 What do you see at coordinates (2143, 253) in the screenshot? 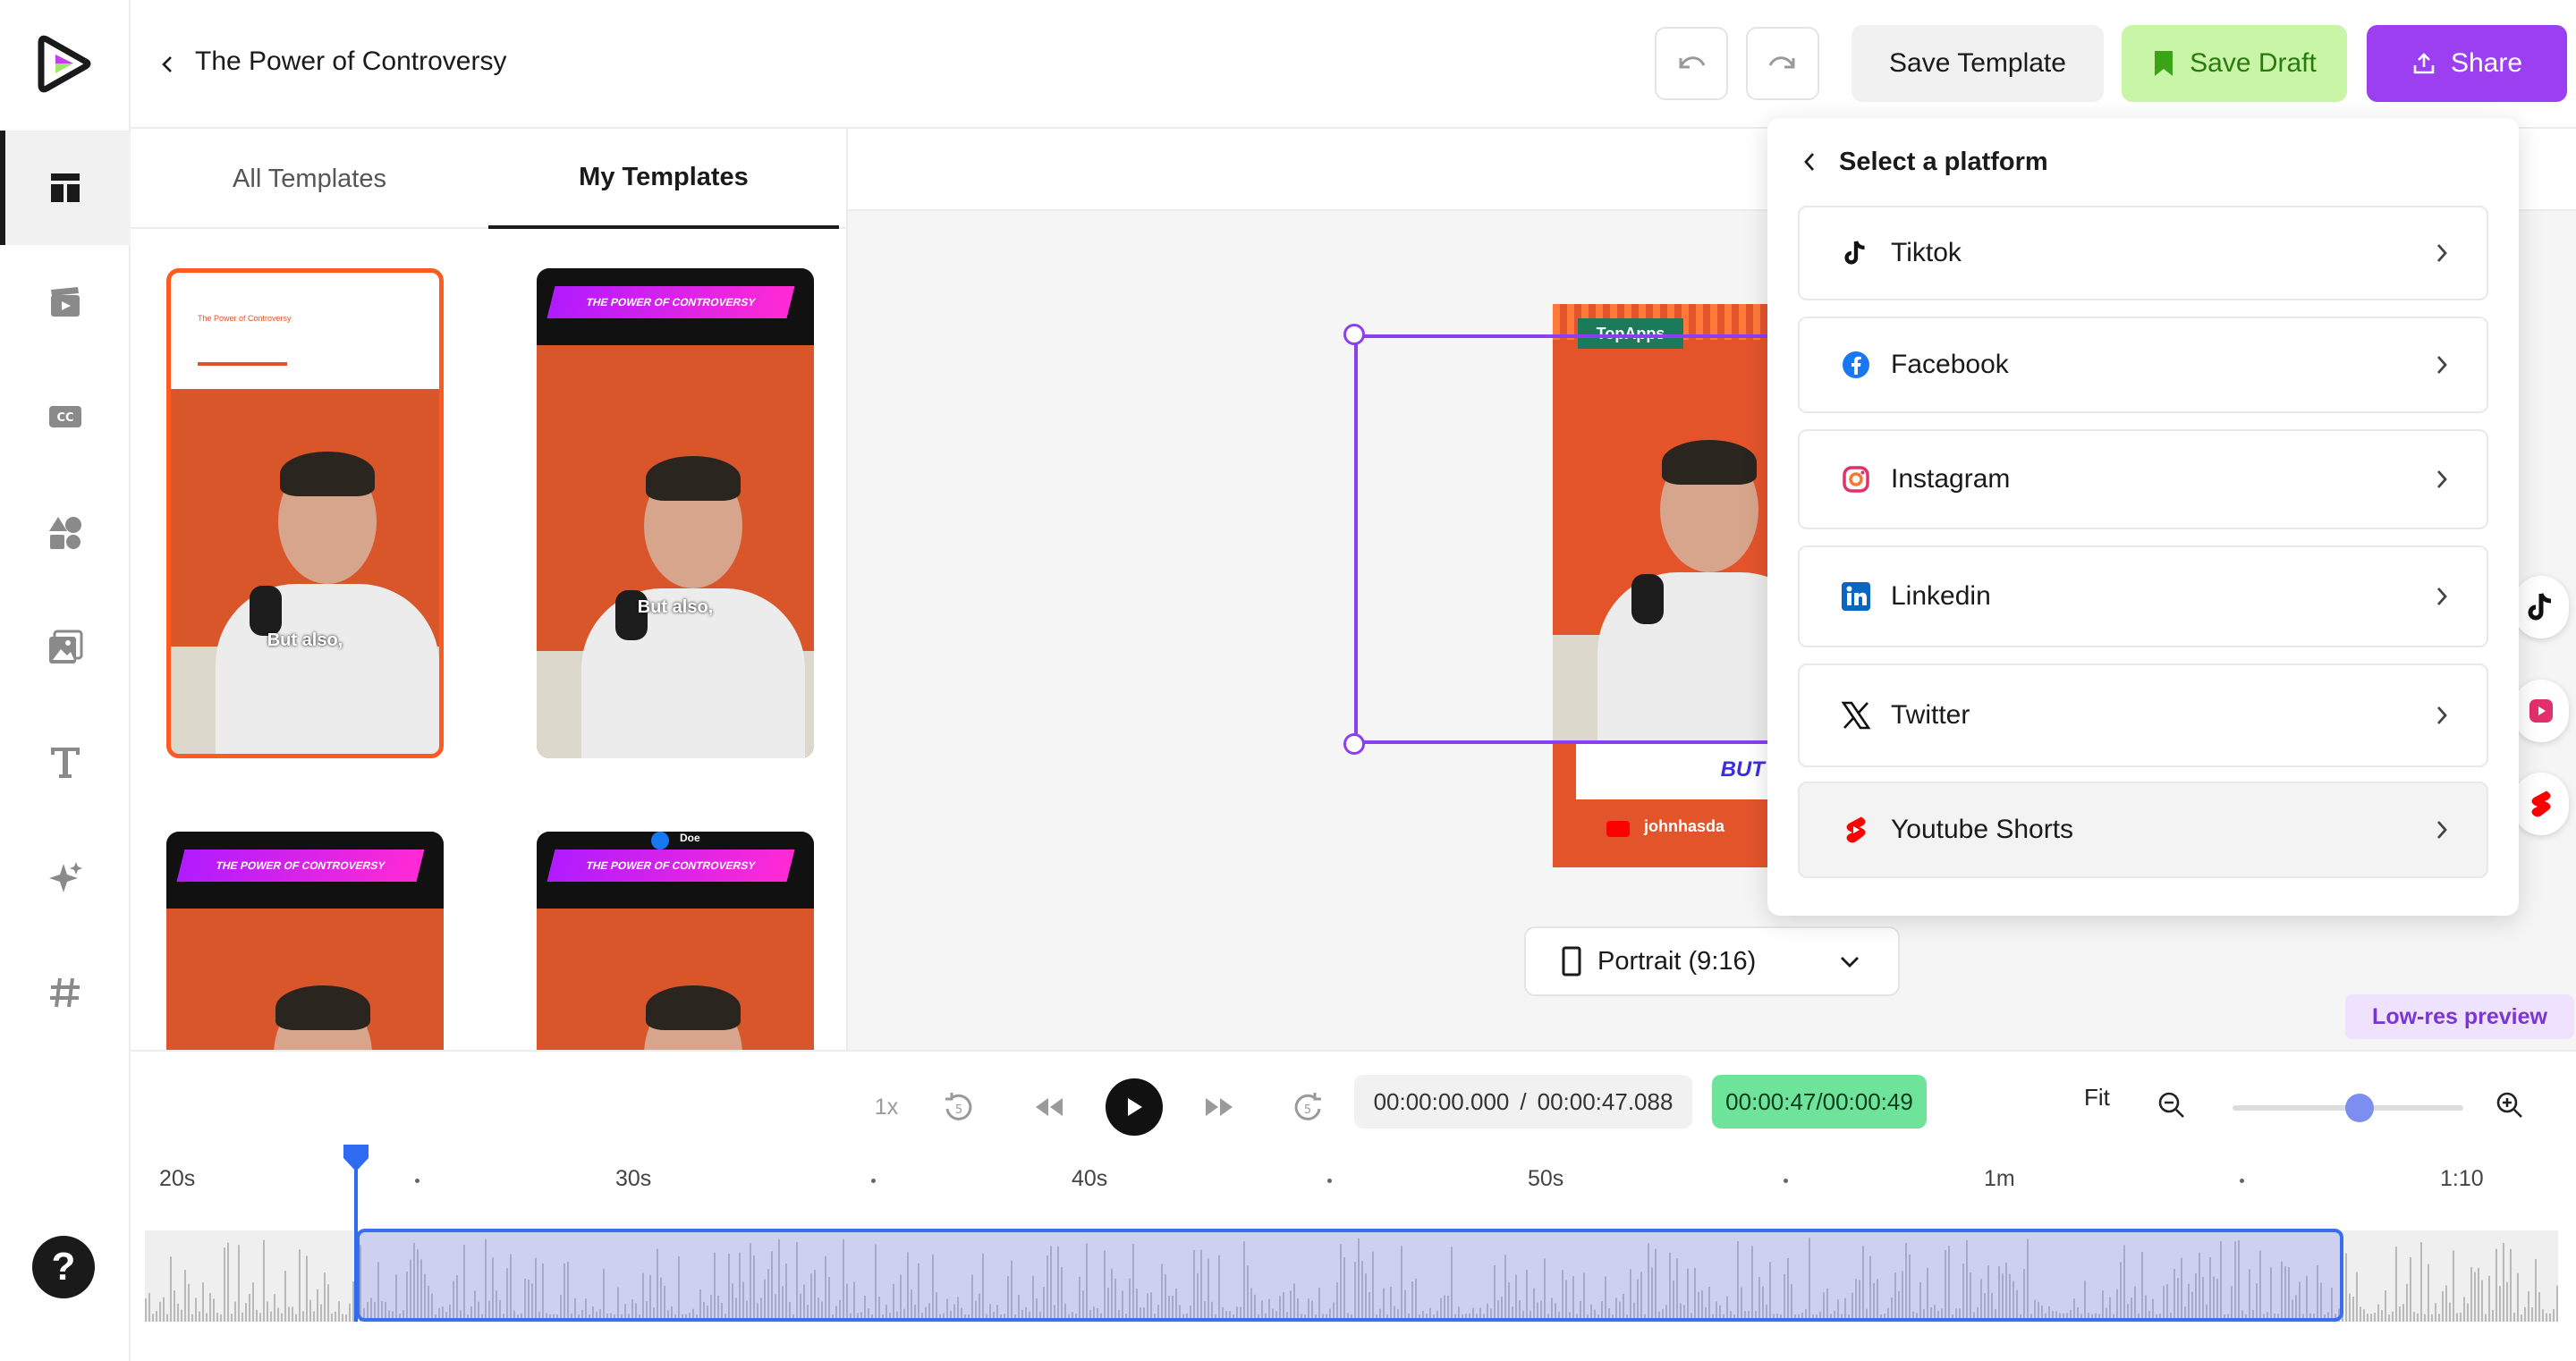
I see `platform-item-tiktok: Tiktok` at bounding box center [2143, 253].